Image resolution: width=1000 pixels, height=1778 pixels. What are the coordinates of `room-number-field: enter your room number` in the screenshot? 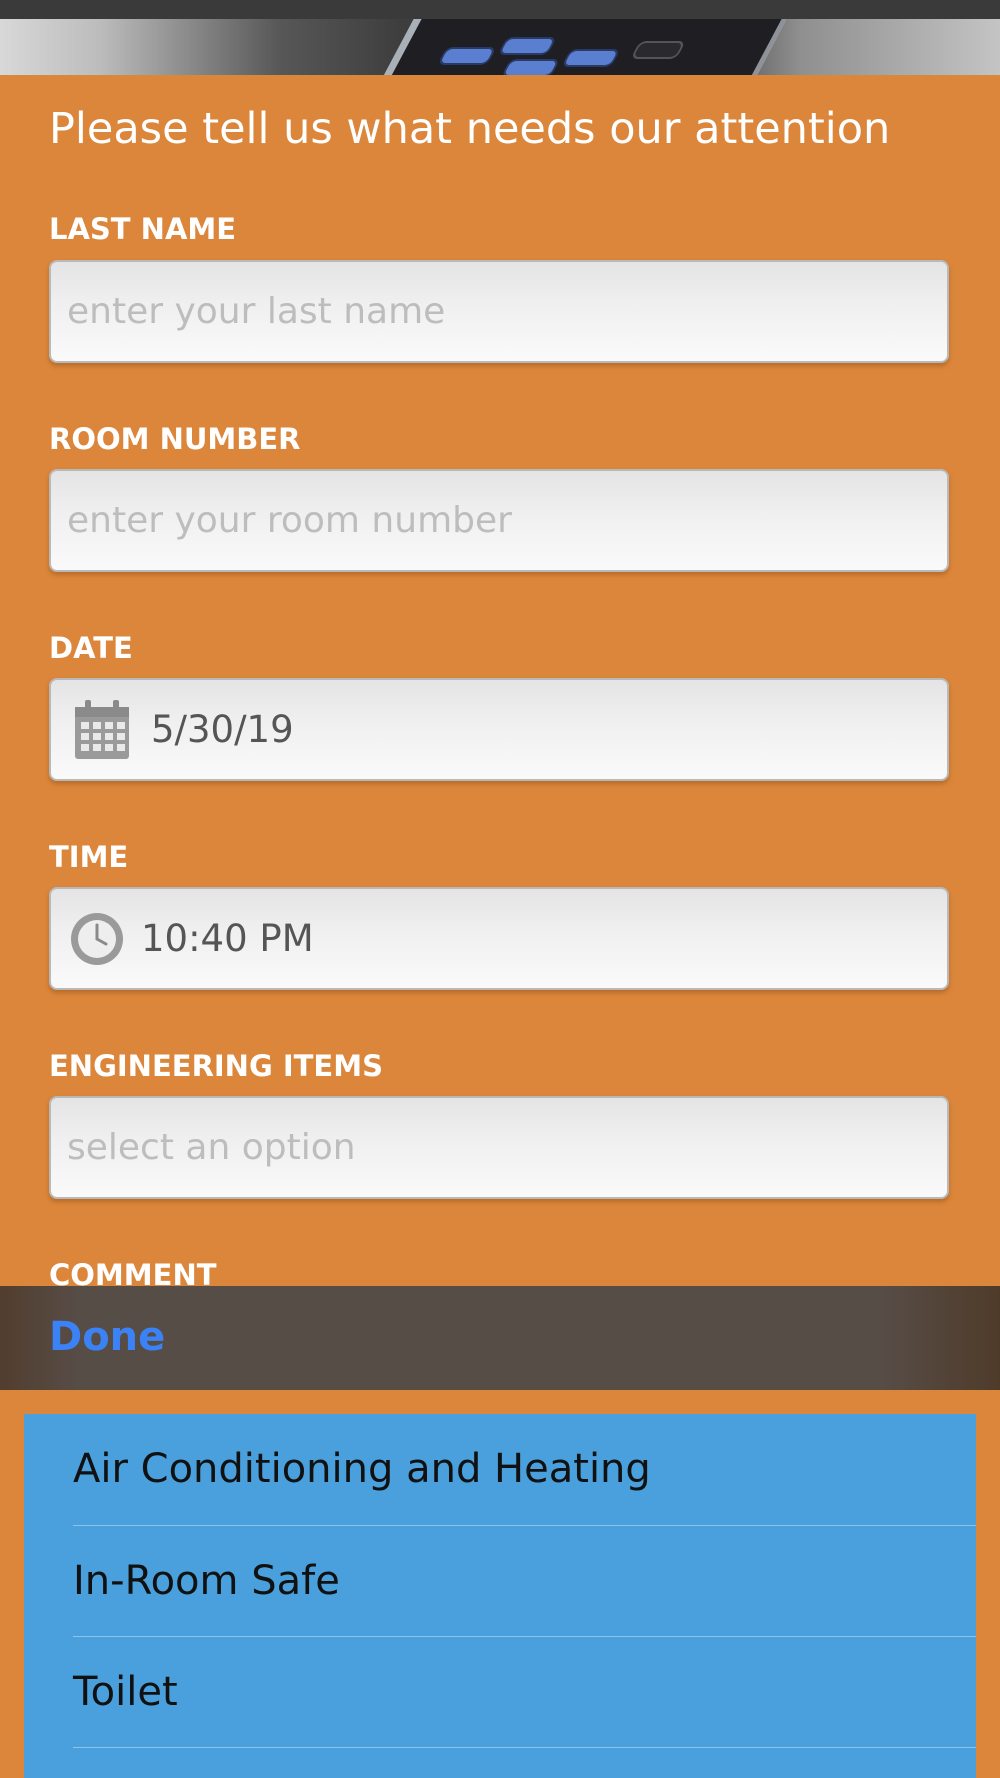 It's located at (499, 520).